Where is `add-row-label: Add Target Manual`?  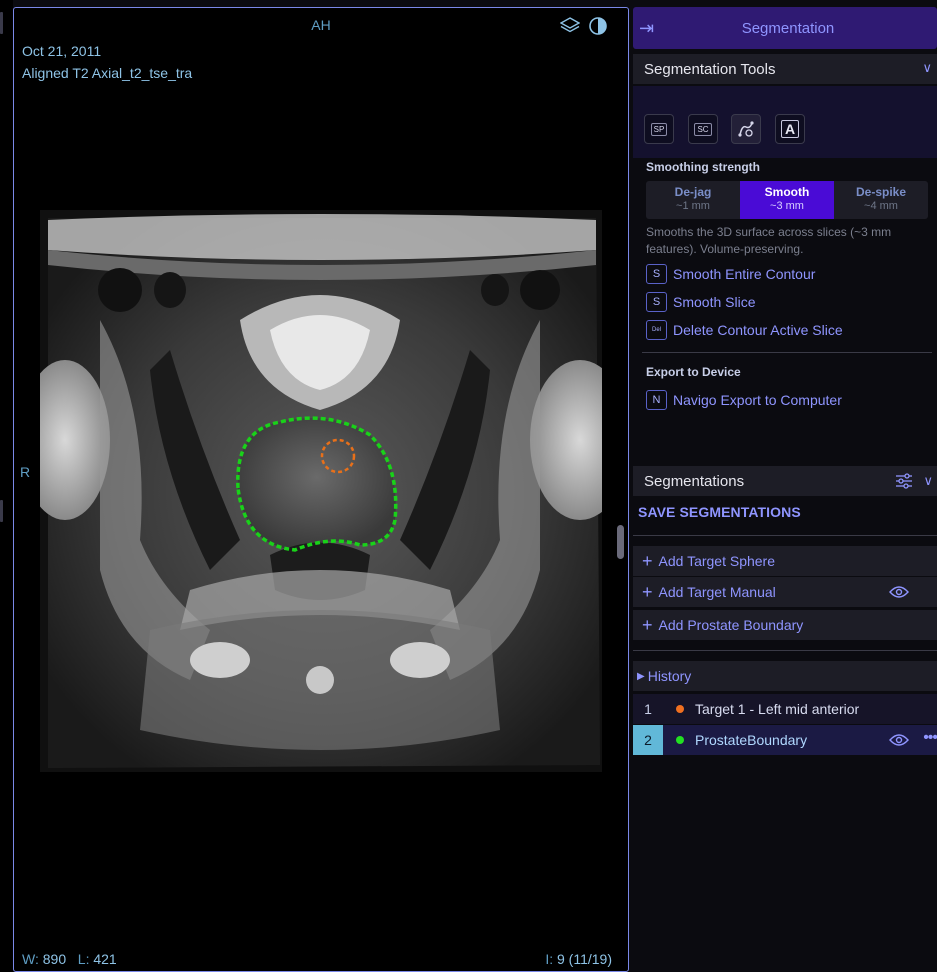 add-row-label: Add Target Manual is located at coordinates (717, 592).